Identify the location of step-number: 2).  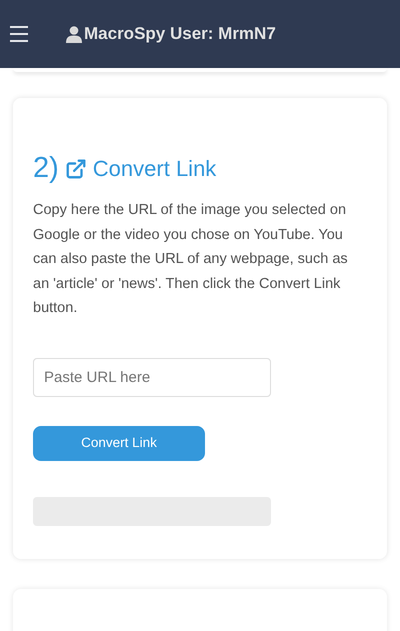
(46, 168).